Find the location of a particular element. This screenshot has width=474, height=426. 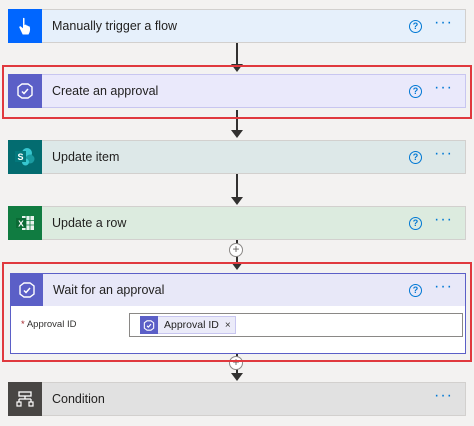

step-header: Wait for an approval ? ··· is located at coordinates (238, 290).